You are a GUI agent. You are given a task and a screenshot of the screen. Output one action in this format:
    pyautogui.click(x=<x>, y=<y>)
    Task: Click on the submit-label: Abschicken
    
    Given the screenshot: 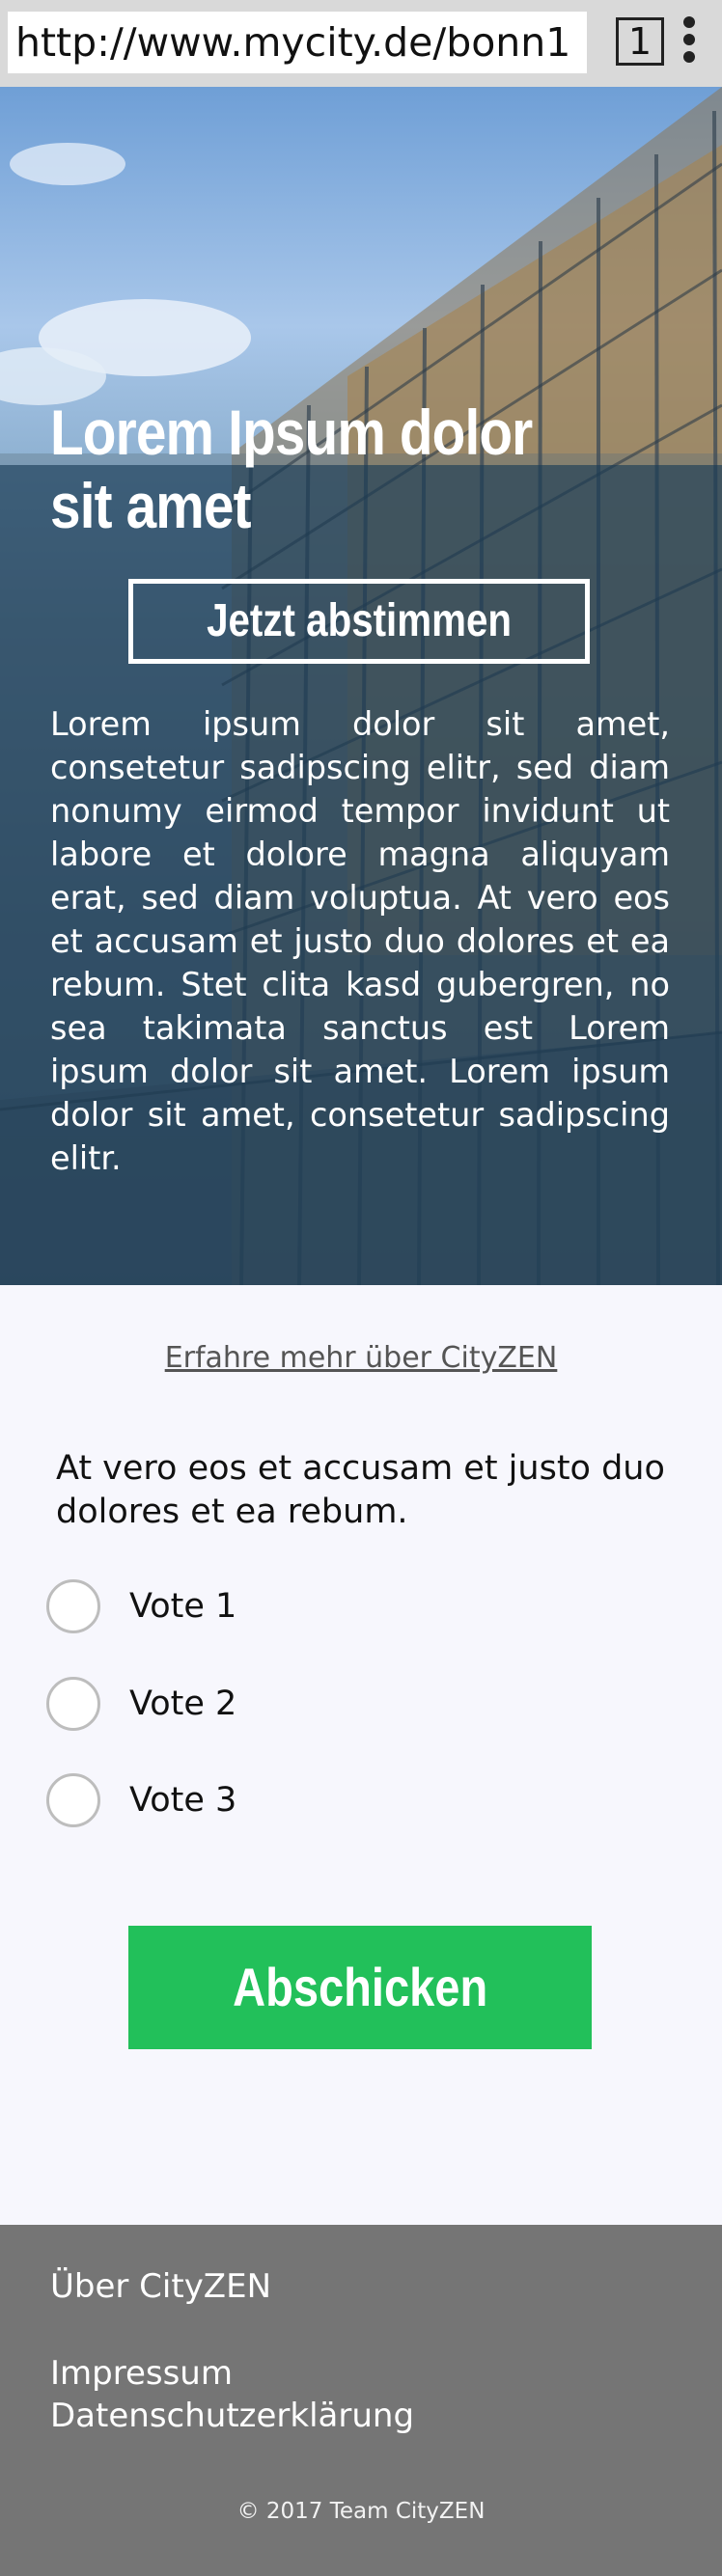 What is the action you would take?
    pyautogui.click(x=360, y=1987)
    